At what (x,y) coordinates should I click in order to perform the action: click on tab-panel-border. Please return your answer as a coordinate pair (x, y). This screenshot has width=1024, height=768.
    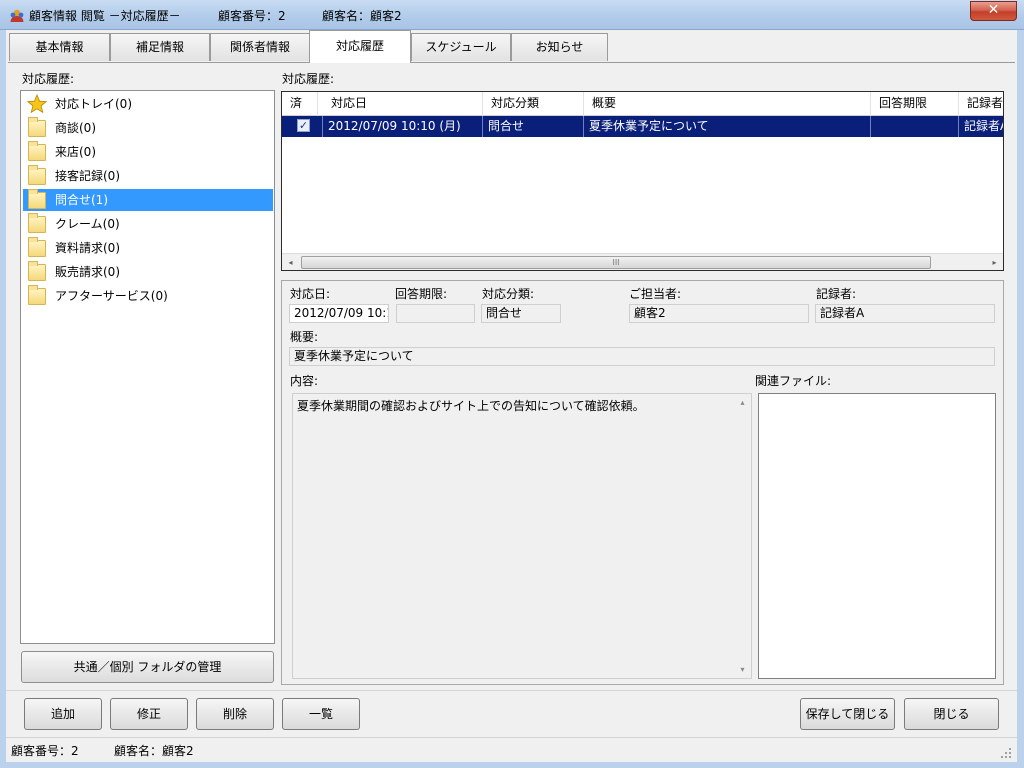
    Looking at the image, I should click on (511, 62).